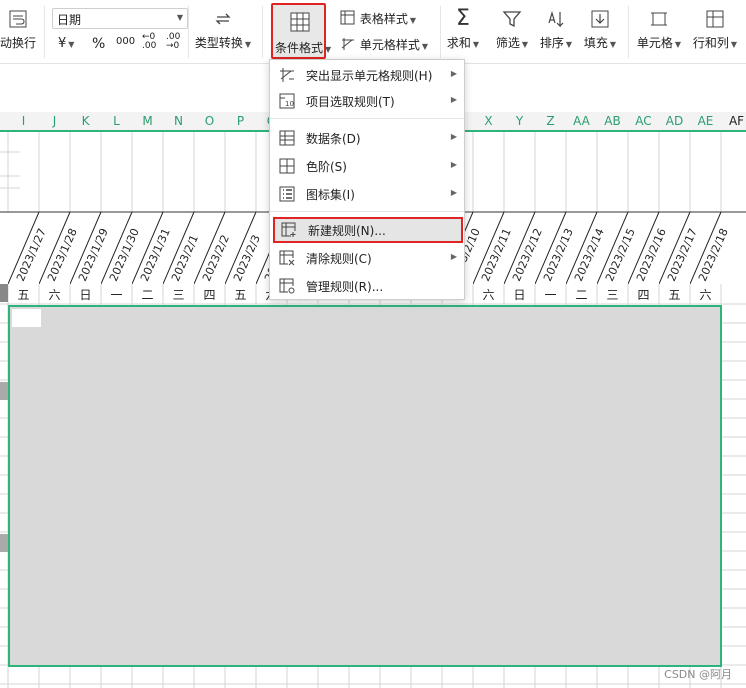 The image size is (746, 688). What do you see at coordinates (488, 121) in the screenshot?
I see `column-header-x: X` at bounding box center [488, 121].